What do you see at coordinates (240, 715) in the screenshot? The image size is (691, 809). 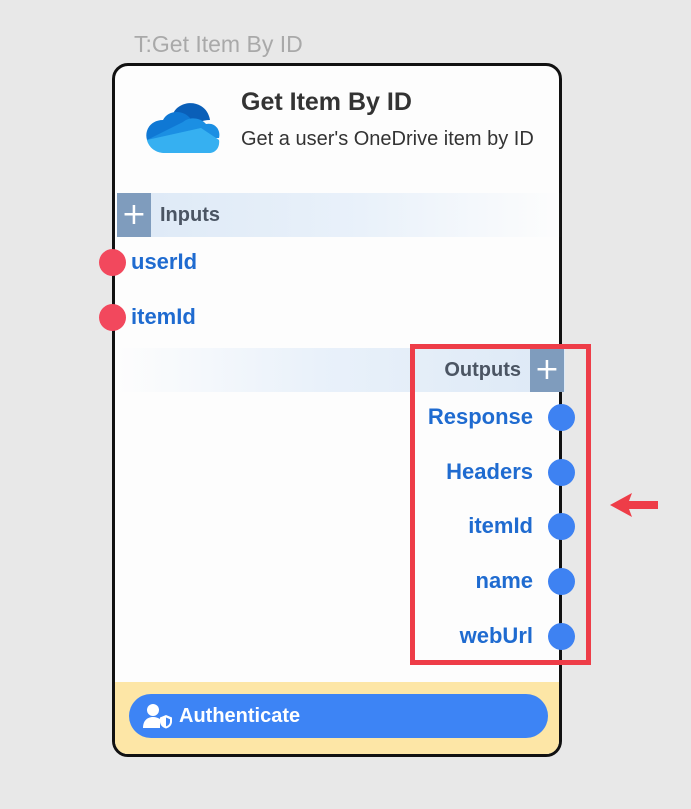 I see `authenticate-label: Authenticate` at bounding box center [240, 715].